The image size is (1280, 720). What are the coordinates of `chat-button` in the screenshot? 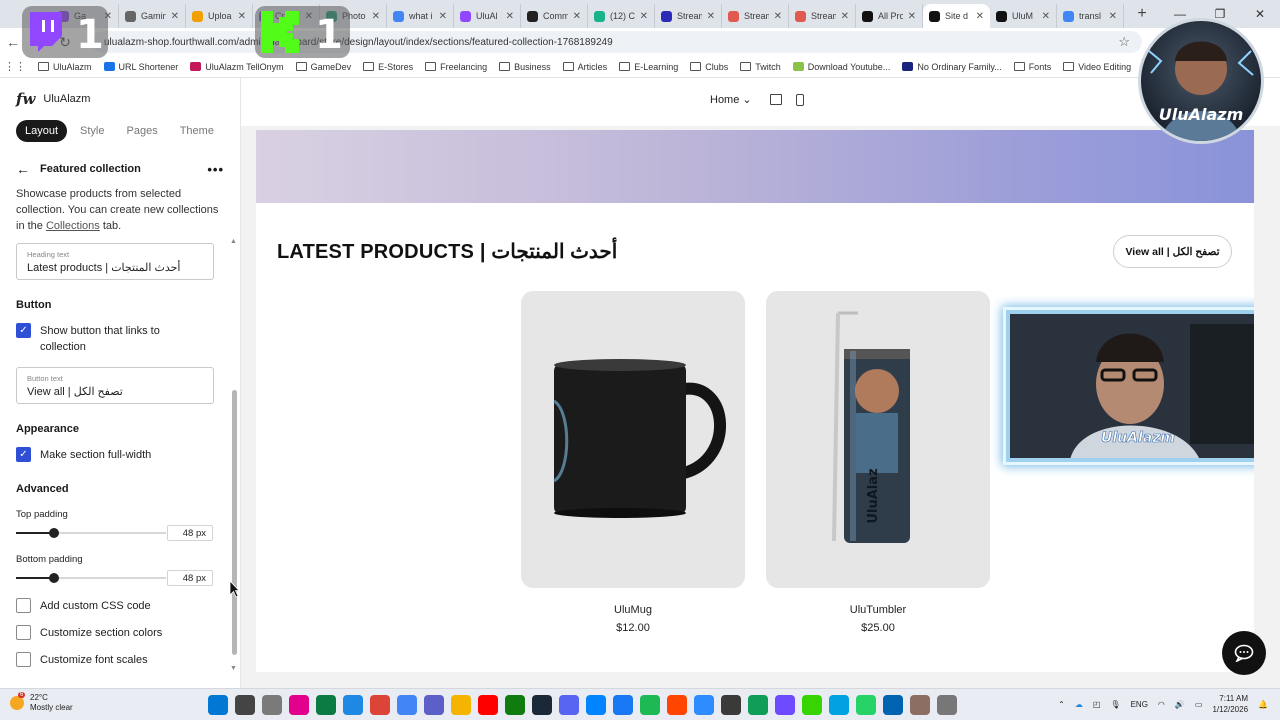 It's located at (1244, 653).